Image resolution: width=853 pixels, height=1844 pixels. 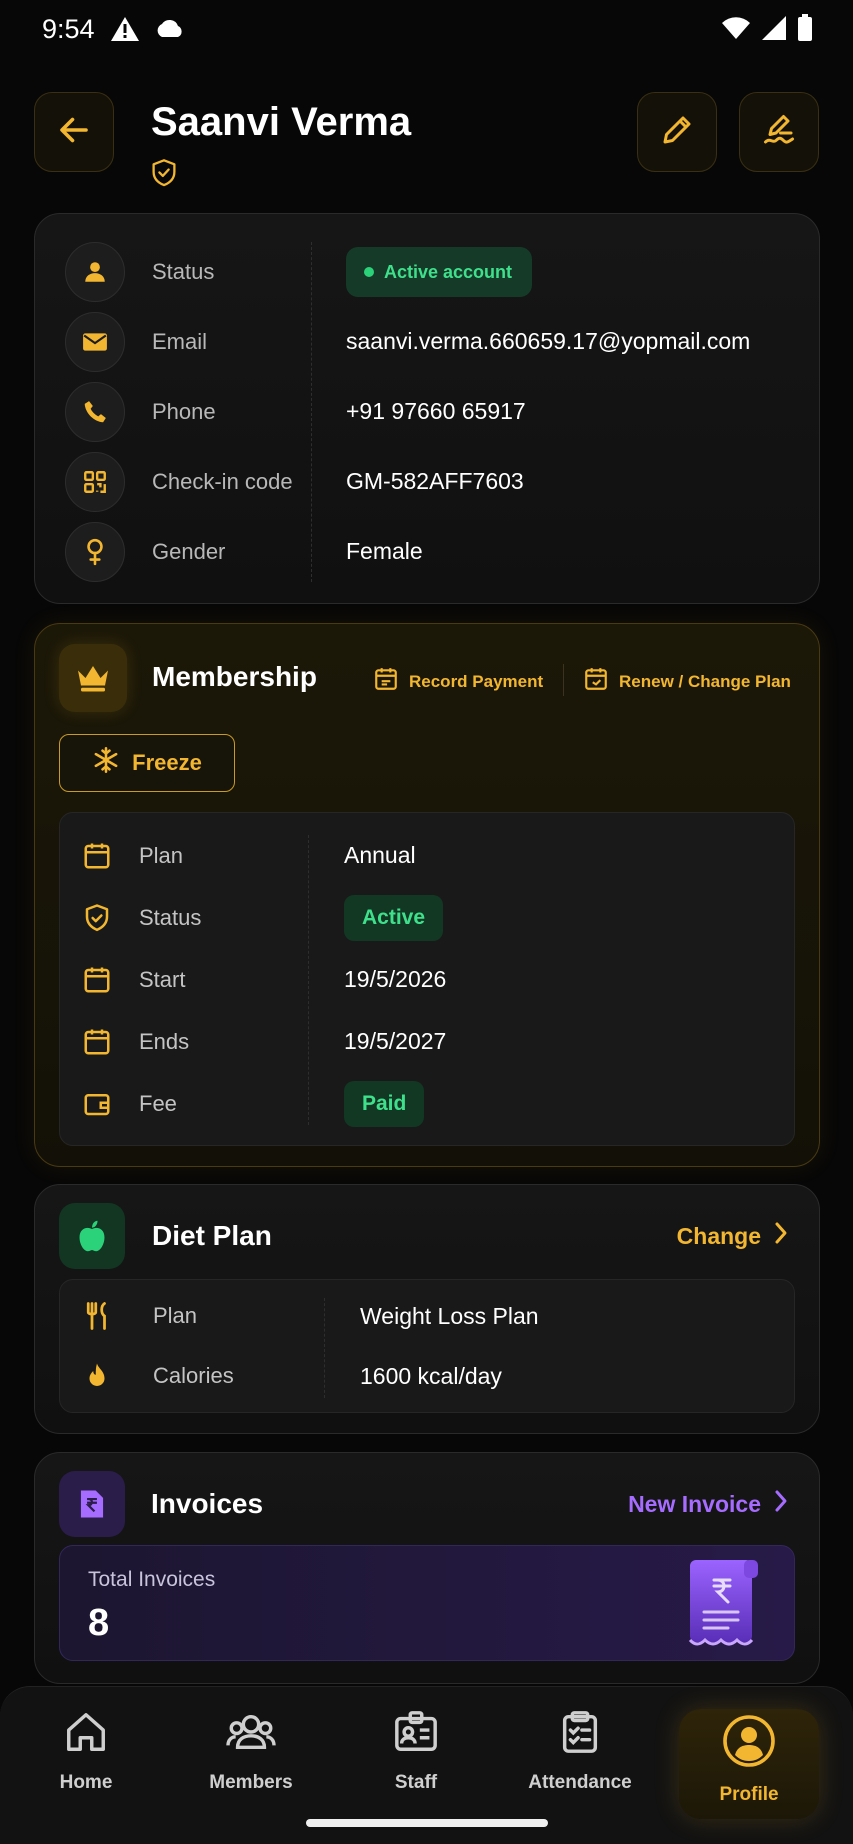 I want to click on membership-row-status: Status Active, so click(x=428, y=918).